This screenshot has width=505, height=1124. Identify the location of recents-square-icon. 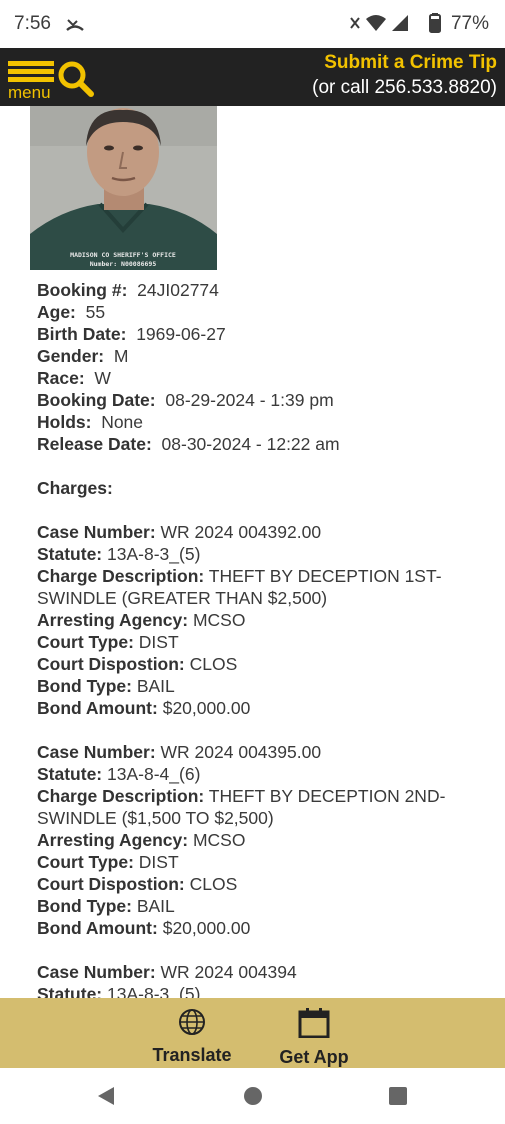
(398, 1096).